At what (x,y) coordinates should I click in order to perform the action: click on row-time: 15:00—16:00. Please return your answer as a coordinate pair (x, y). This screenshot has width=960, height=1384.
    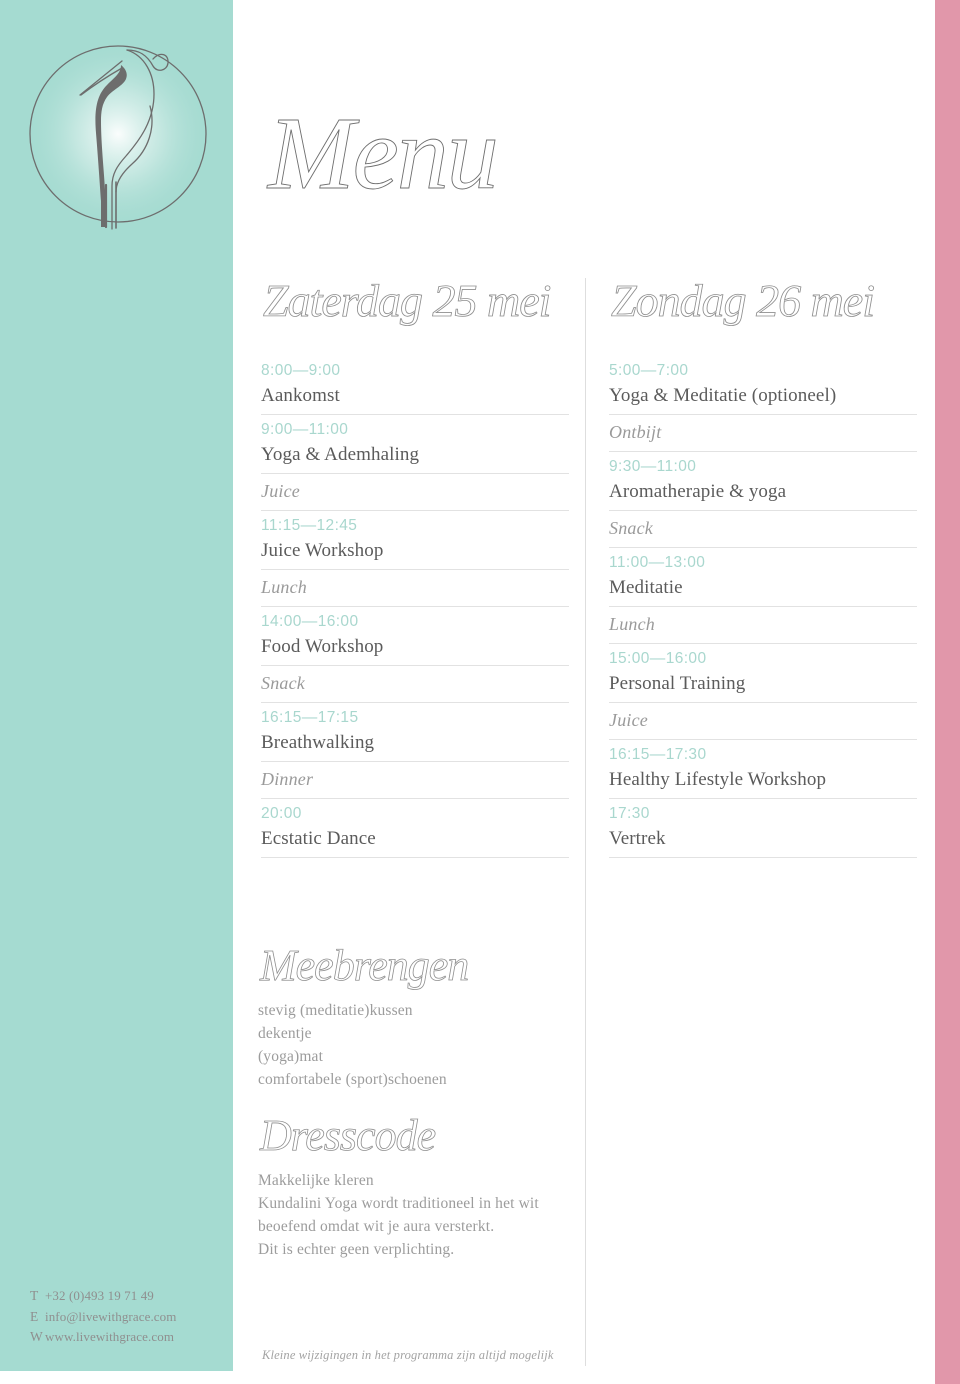
    Looking at the image, I should click on (658, 658).